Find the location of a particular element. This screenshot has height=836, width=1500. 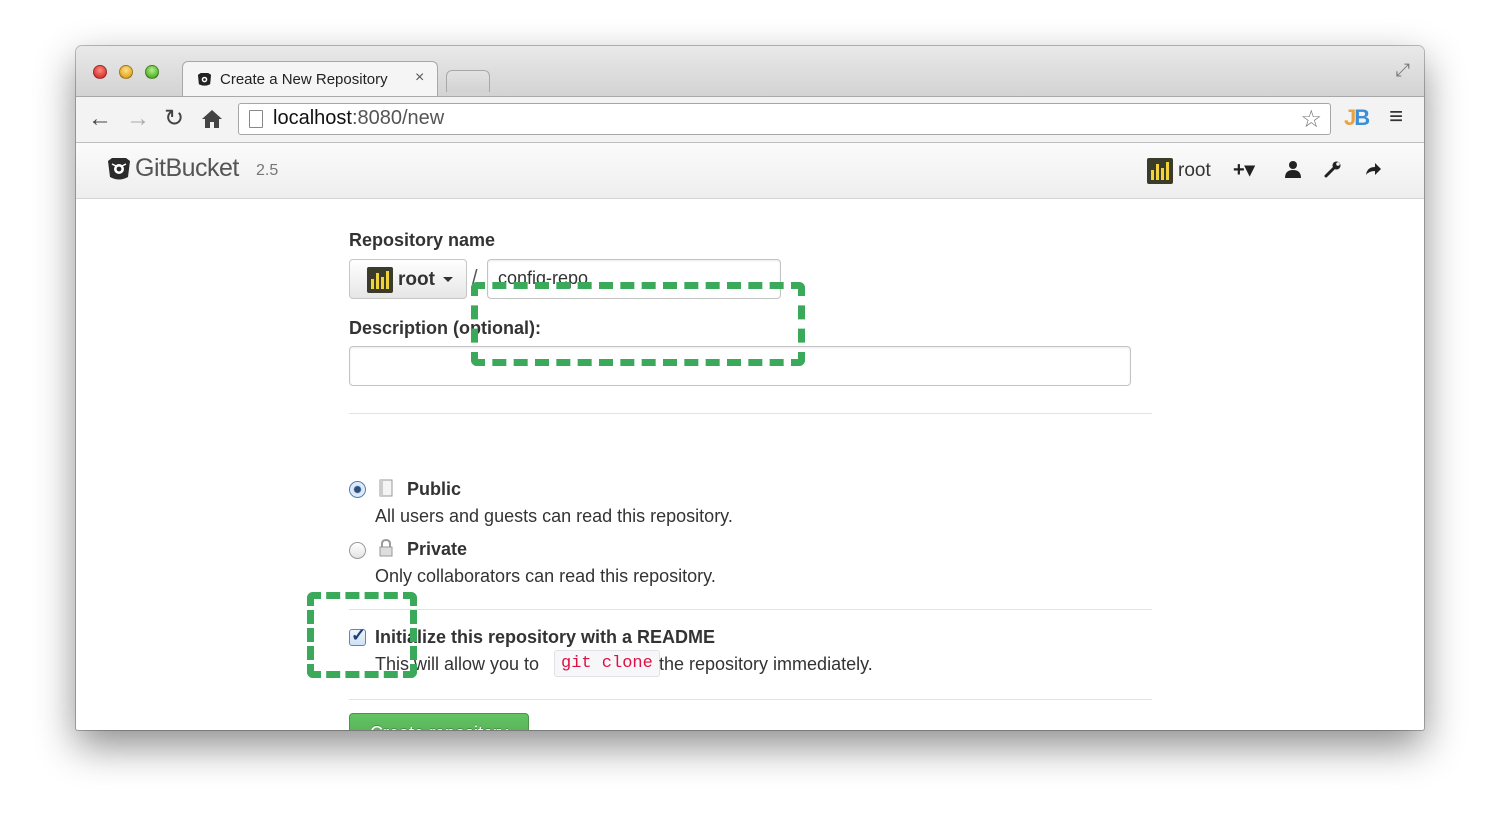

forward-icon: → is located at coordinates (138, 119).